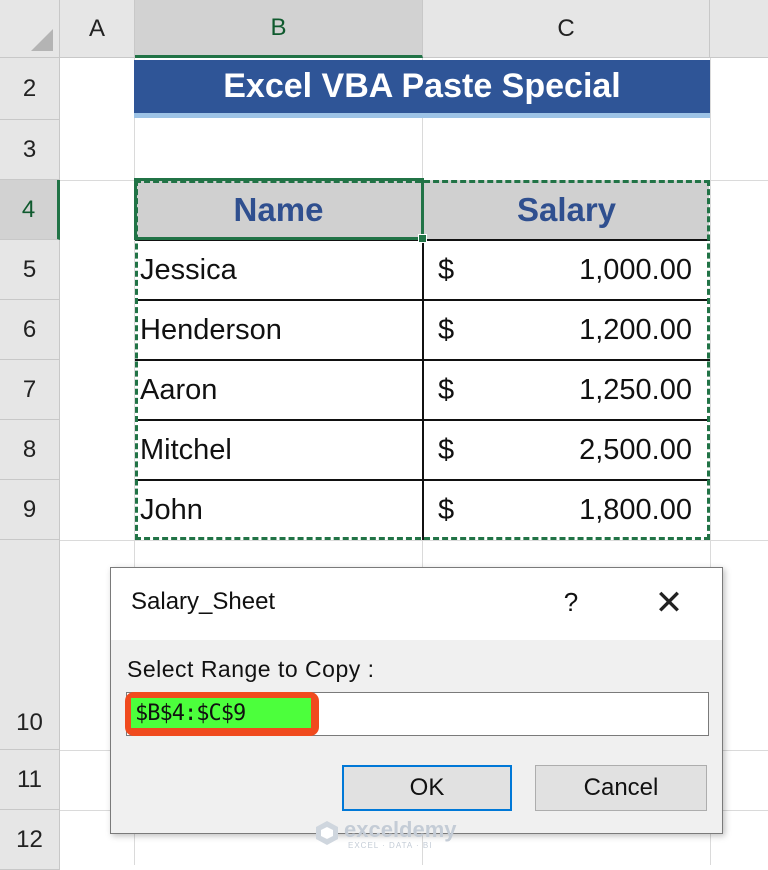 This screenshot has height=870, width=768. I want to click on row-header-11: 11, so click(30, 780).